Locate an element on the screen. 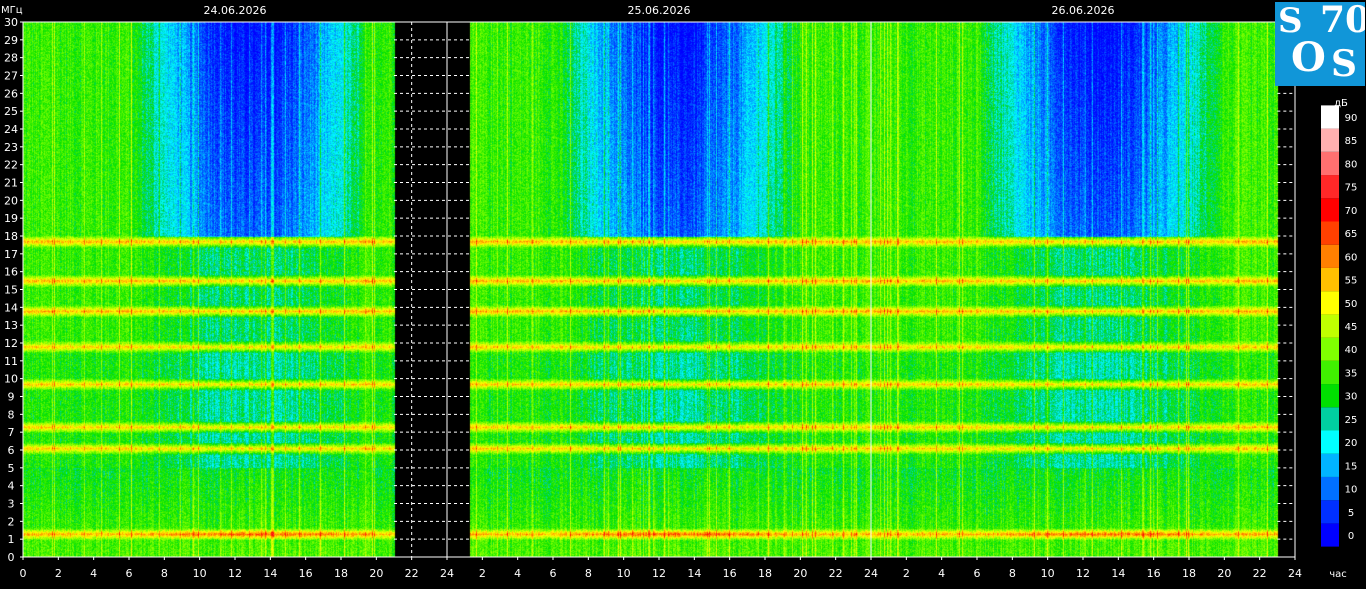  logo-letter-s2: S is located at coordinates (1344, 64).